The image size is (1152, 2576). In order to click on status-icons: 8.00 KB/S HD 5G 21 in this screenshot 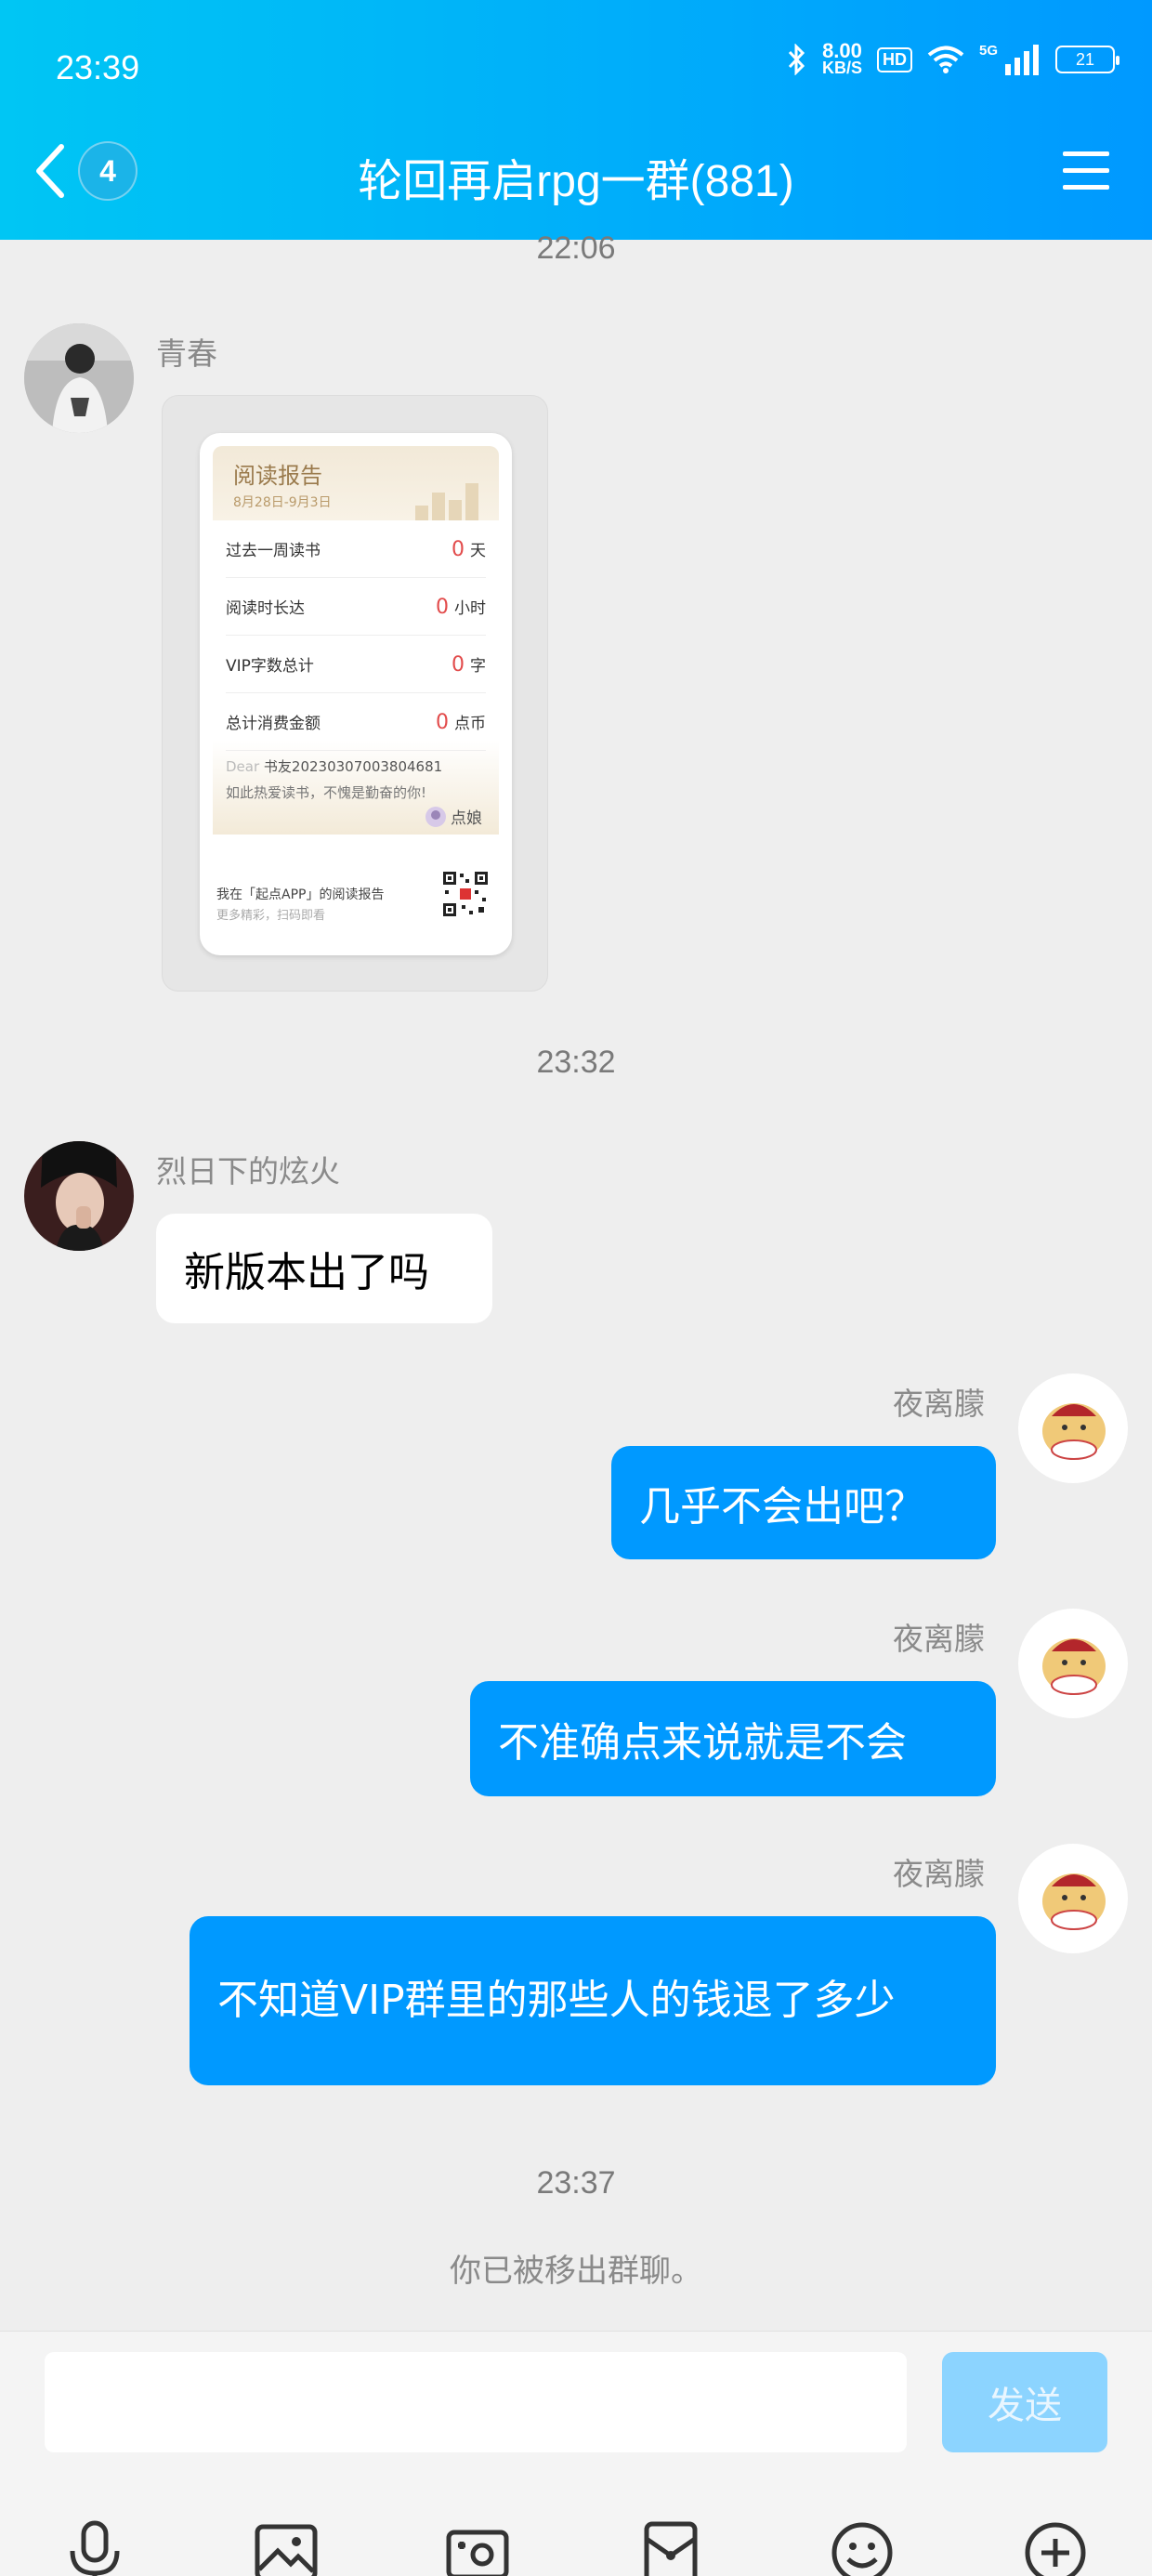, I will do `click(953, 58)`.